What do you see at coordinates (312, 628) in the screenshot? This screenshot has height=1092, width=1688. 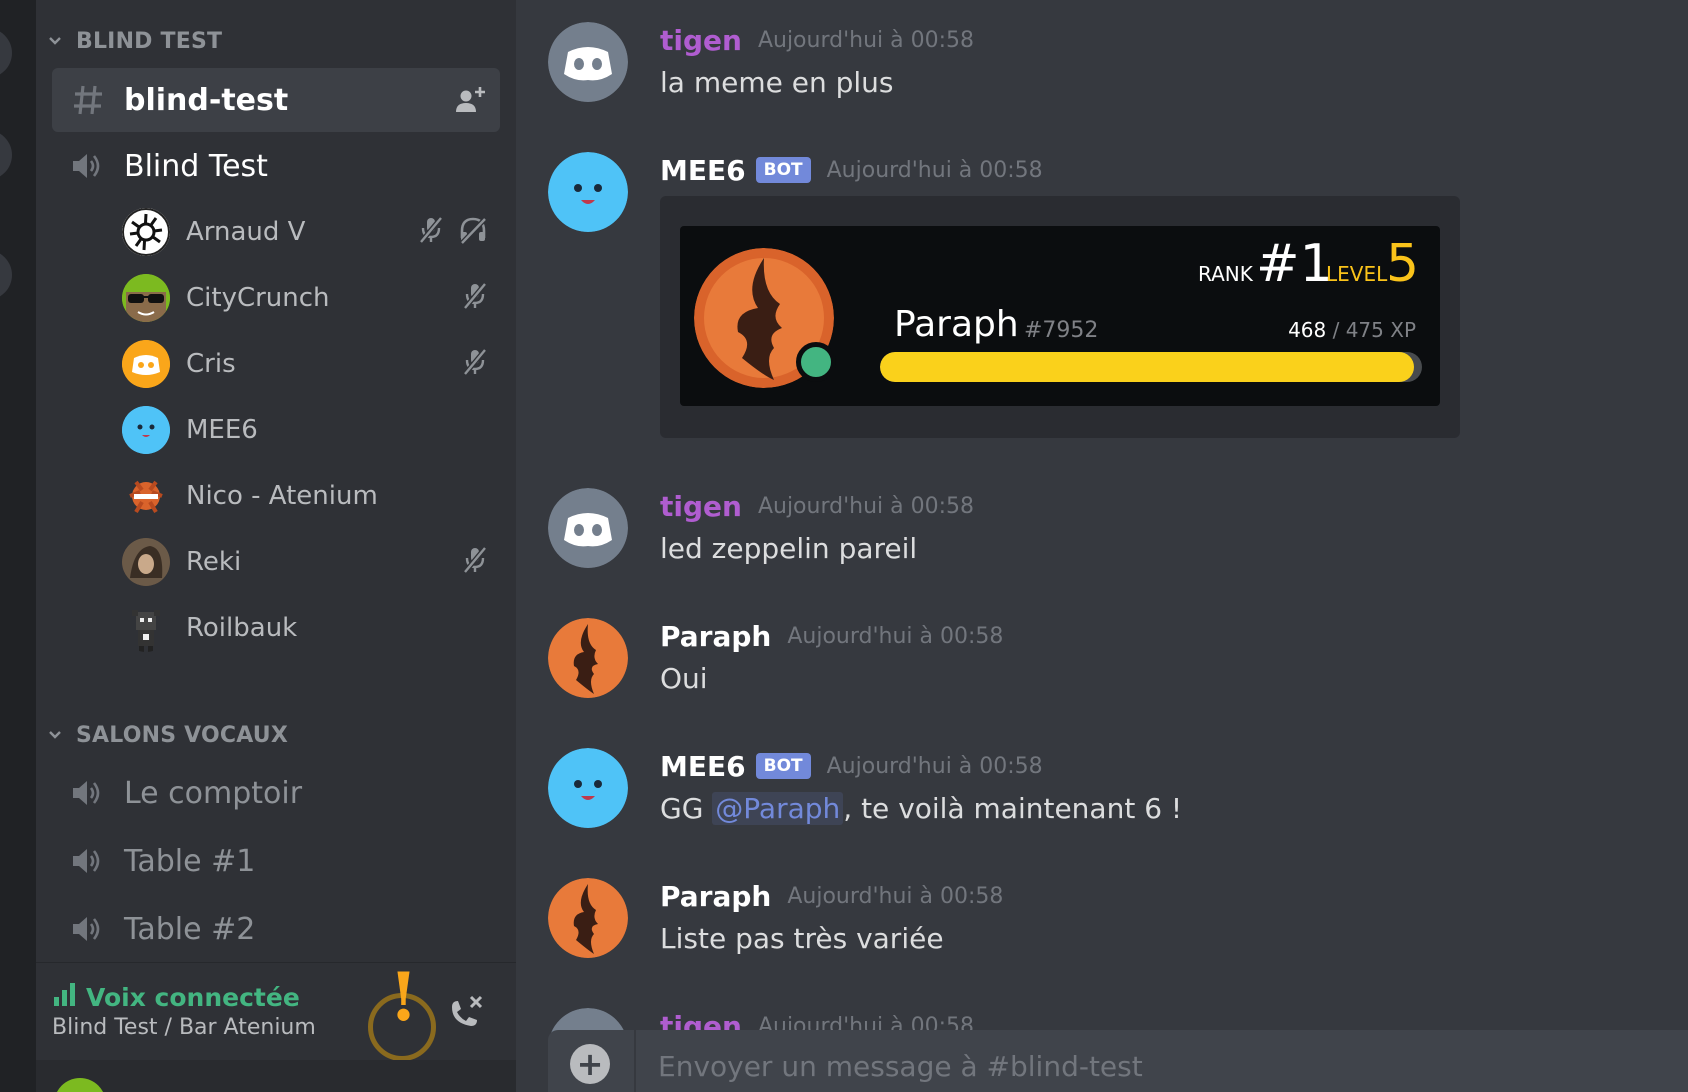 I see `voice-user: Roilbauk` at bounding box center [312, 628].